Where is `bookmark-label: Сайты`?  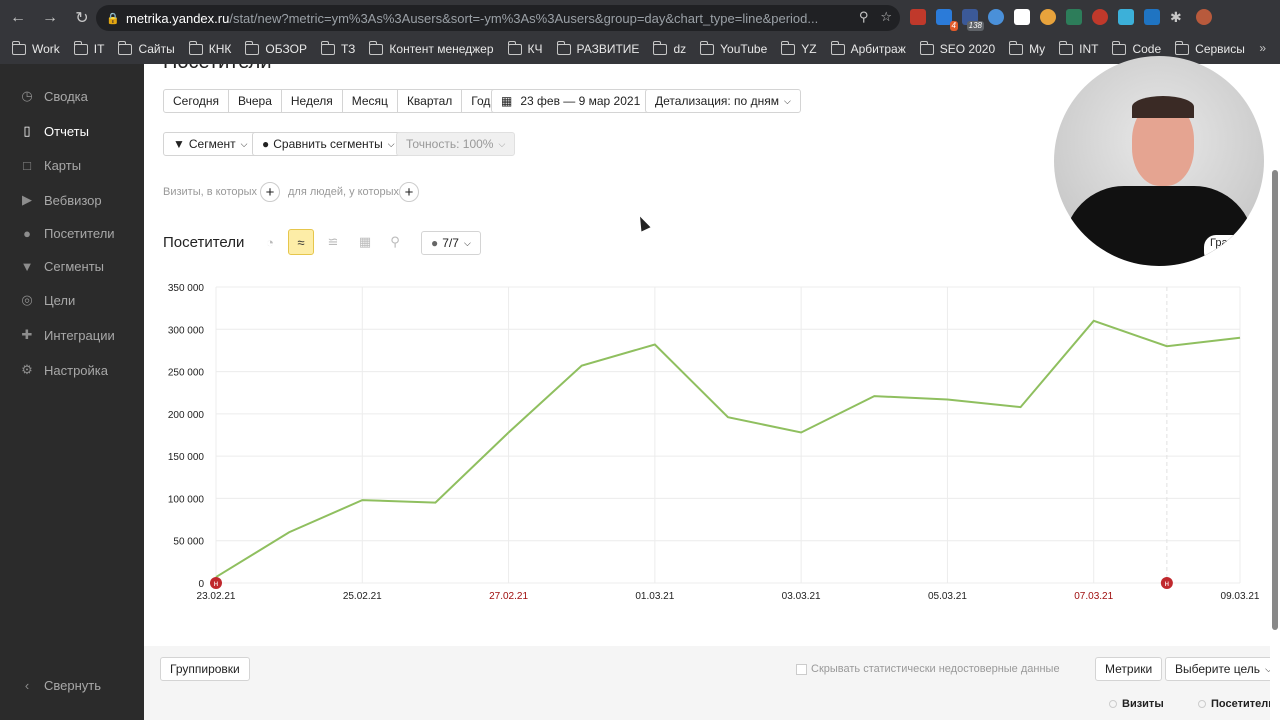
bookmark-label: Сайты is located at coordinates (156, 49).